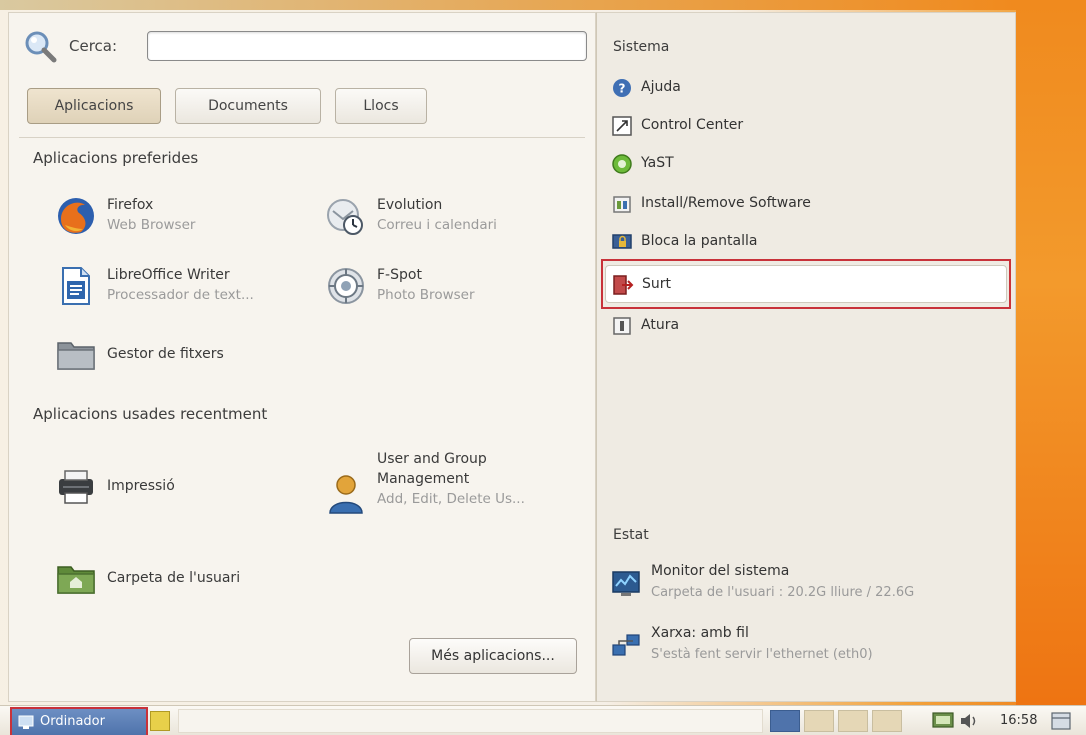  What do you see at coordinates (76, 356) in the screenshot?
I see `folder-icon` at bounding box center [76, 356].